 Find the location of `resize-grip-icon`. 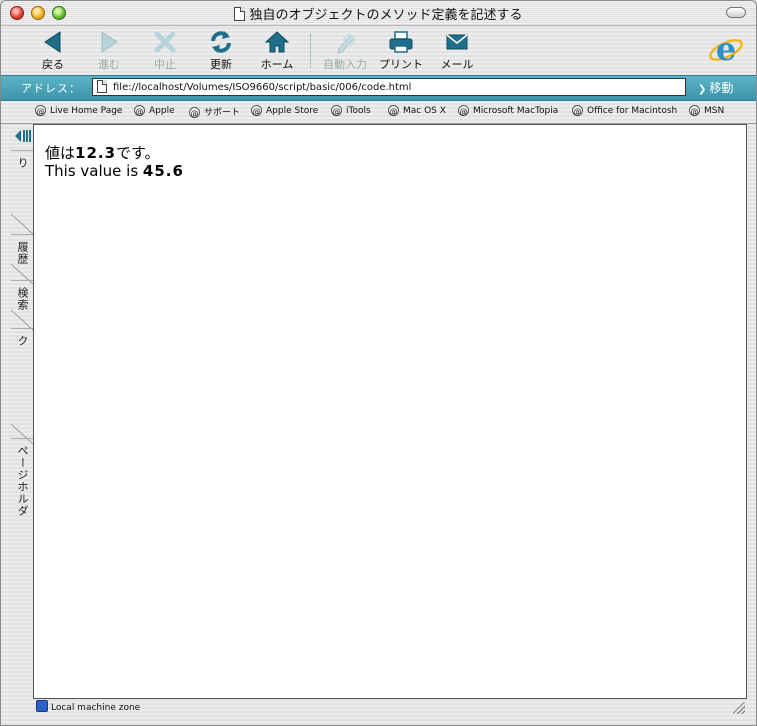

resize-grip-icon is located at coordinates (739, 708).